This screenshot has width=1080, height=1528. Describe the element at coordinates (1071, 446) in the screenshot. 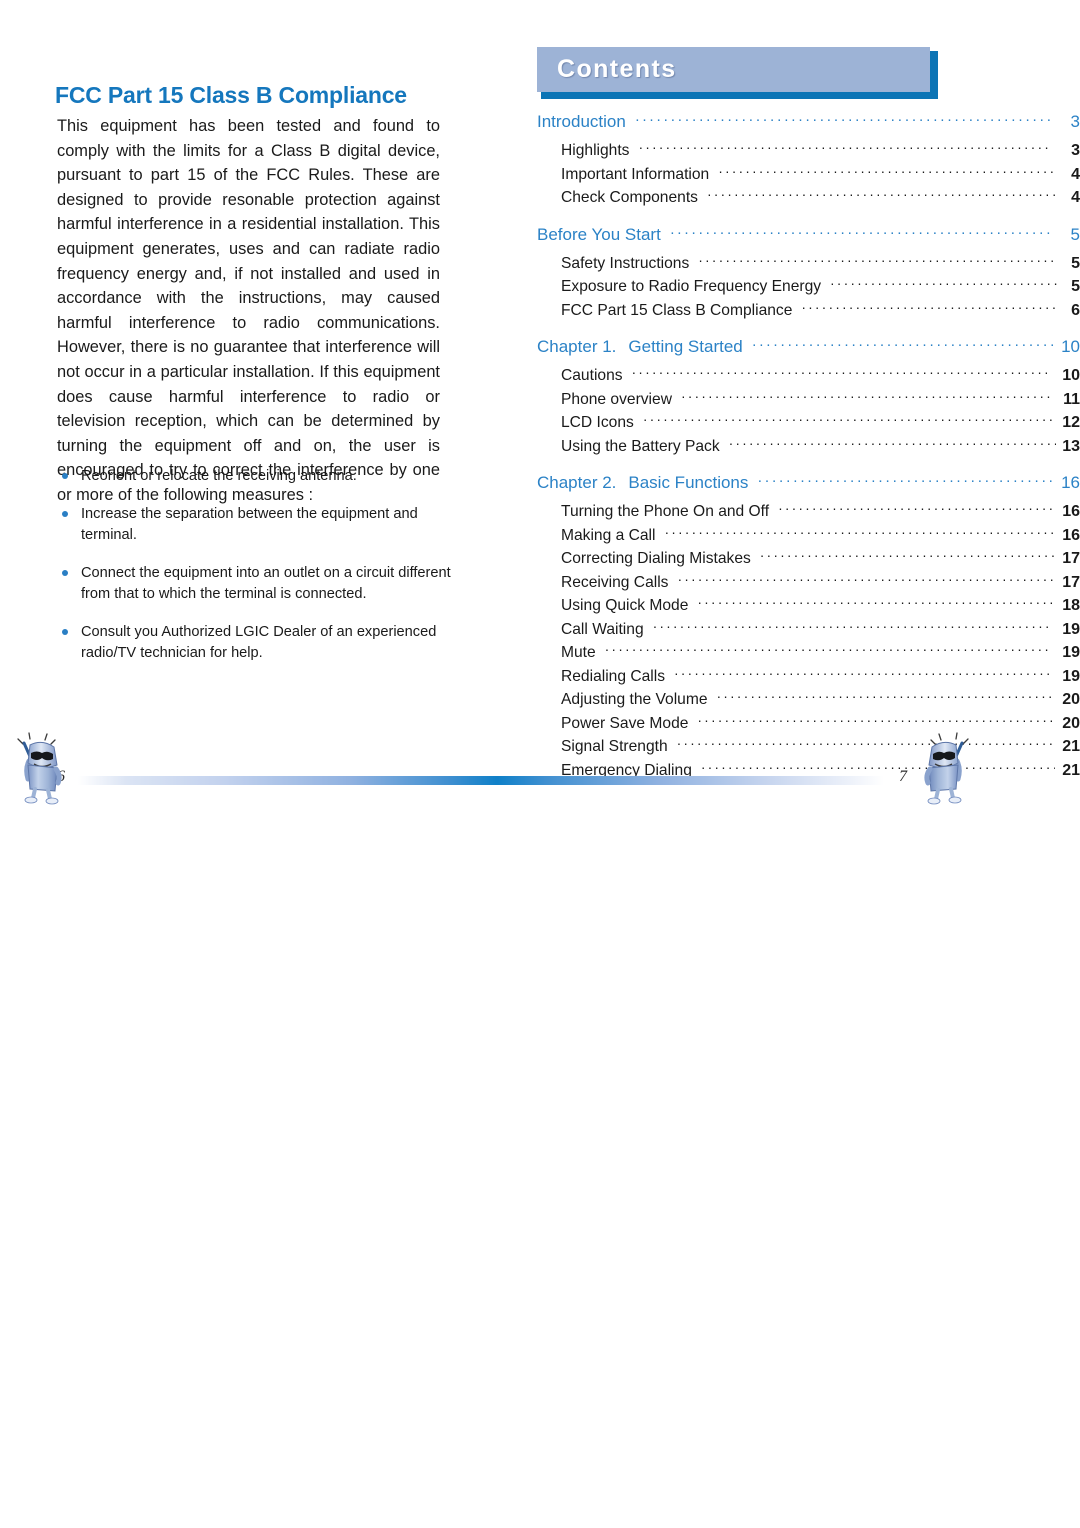

I see `toc-page-number: 13` at that location.